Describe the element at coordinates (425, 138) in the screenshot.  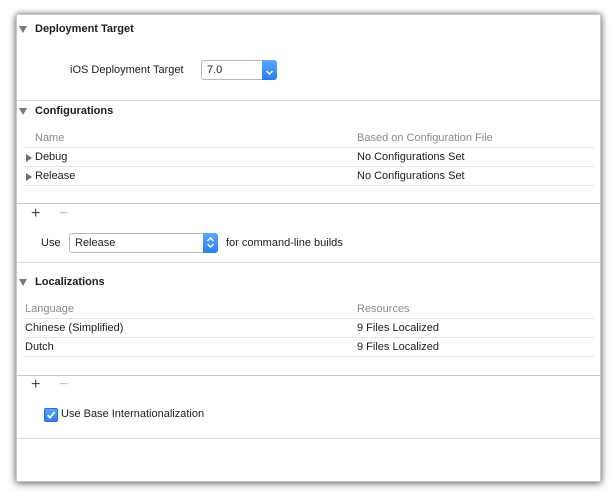
I see `column-header-based-on: Based on Configuration File` at that location.